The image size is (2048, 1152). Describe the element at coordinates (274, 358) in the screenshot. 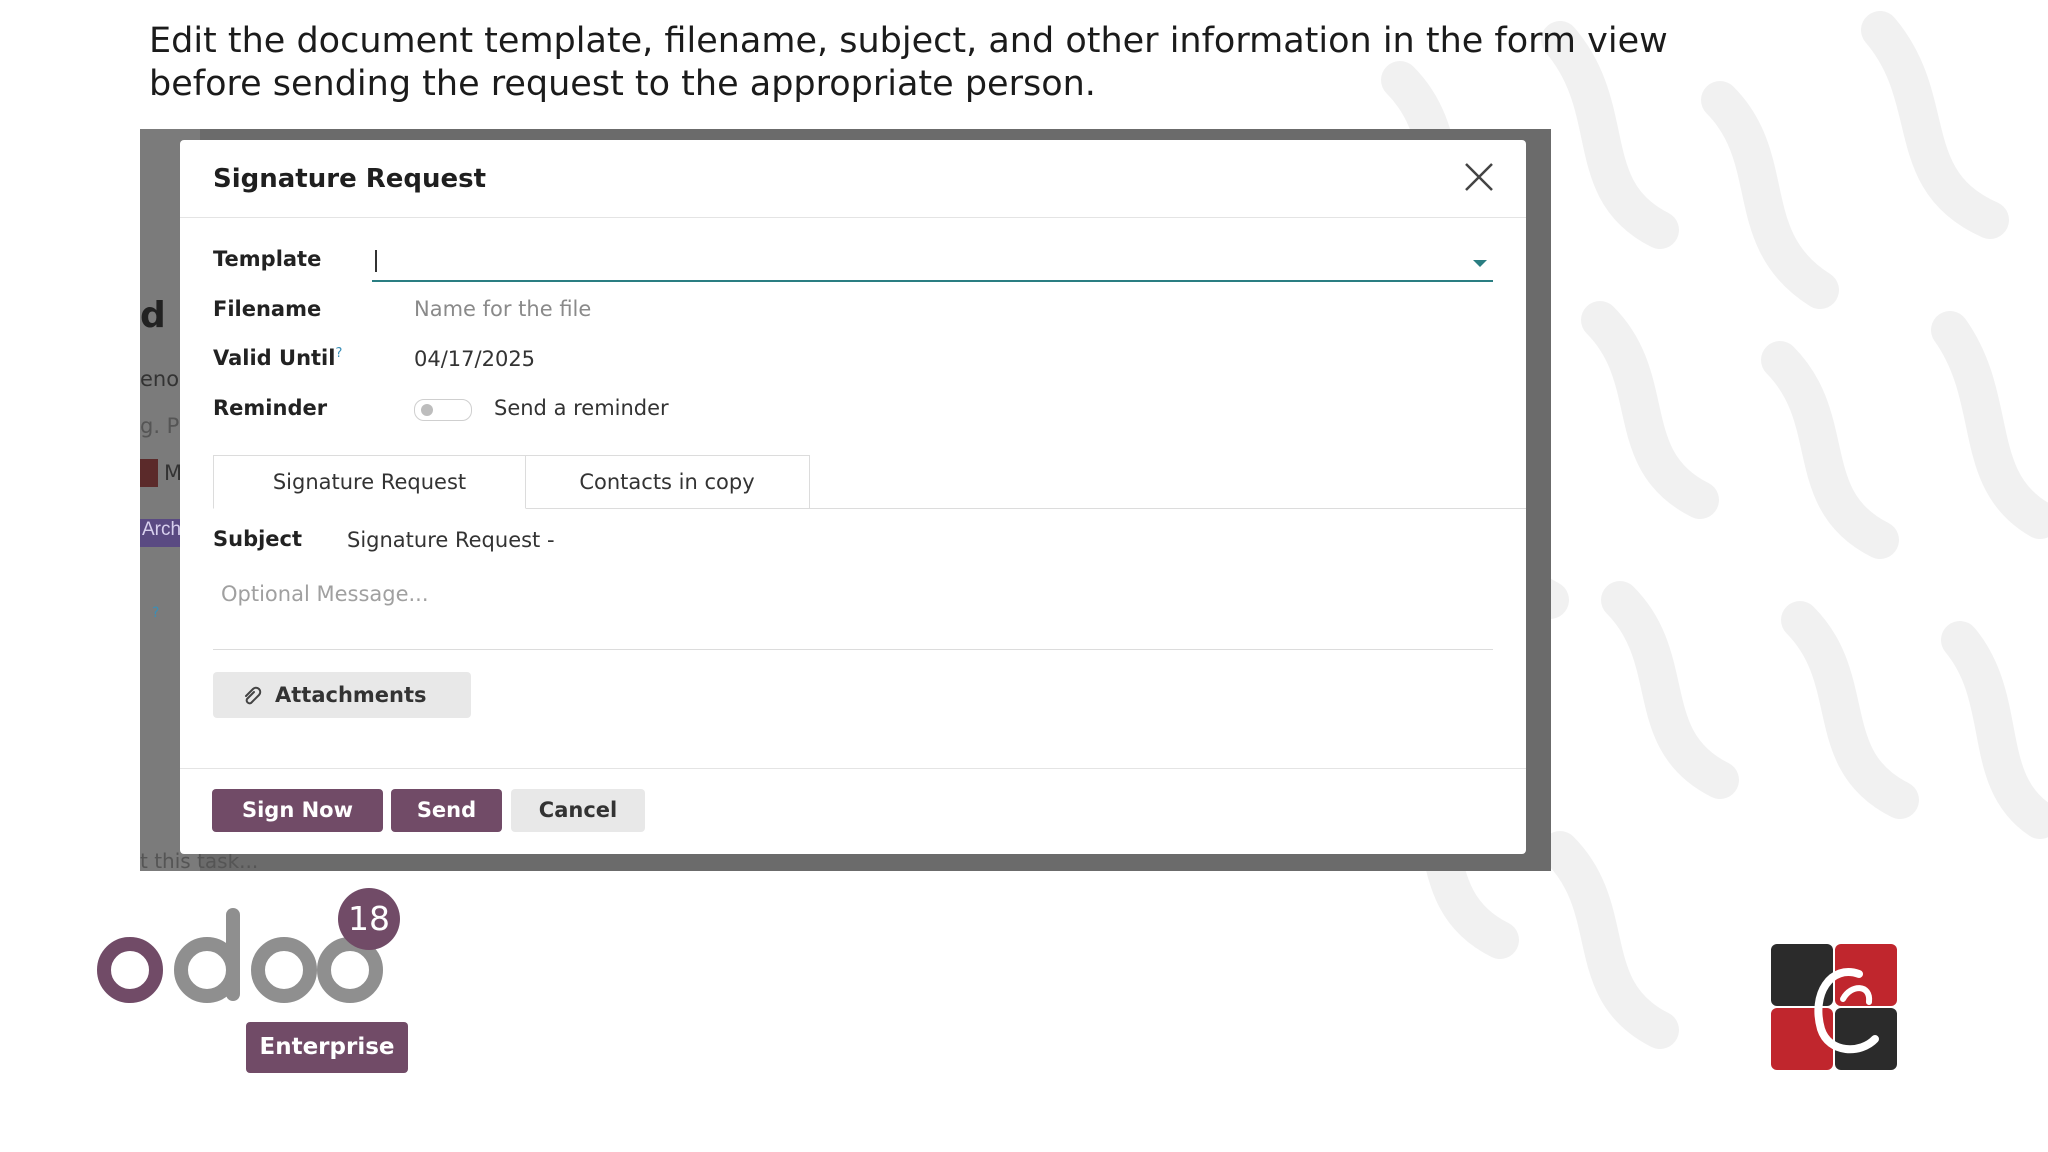

I see `valid-until-label-text: Valid Until` at that location.